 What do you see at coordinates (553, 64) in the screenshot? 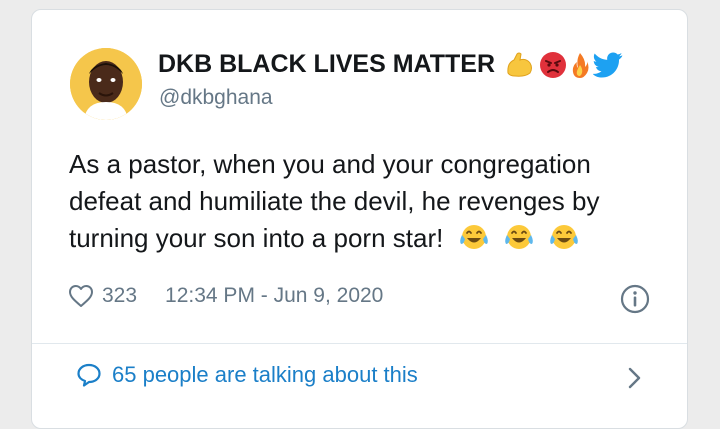
I see `angry-face-icon` at bounding box center [553, 64].